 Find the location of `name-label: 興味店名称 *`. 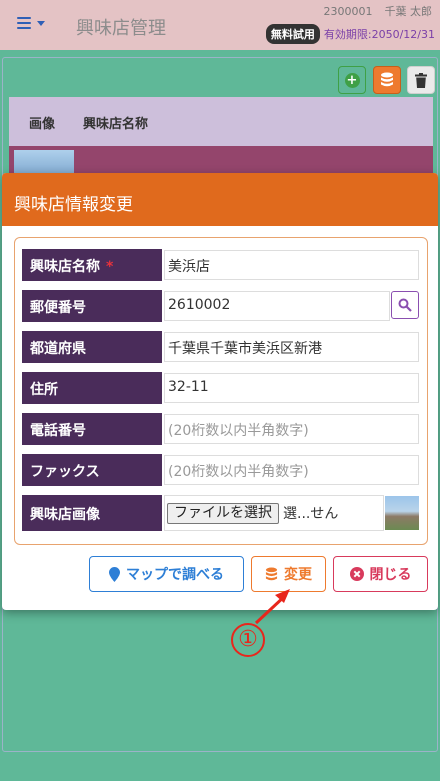

name-label: 興味店名称 * is located at coordinates (92, 265).